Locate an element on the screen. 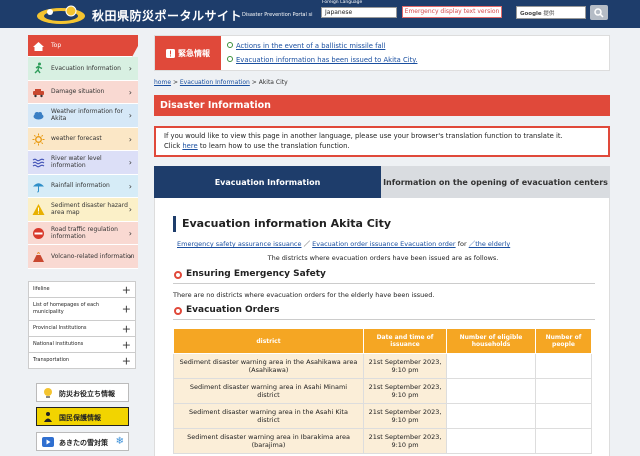 This screenshot has width=640, height=456. content-heading: Evacuation information Akita City is located at coordinates (384, 224).